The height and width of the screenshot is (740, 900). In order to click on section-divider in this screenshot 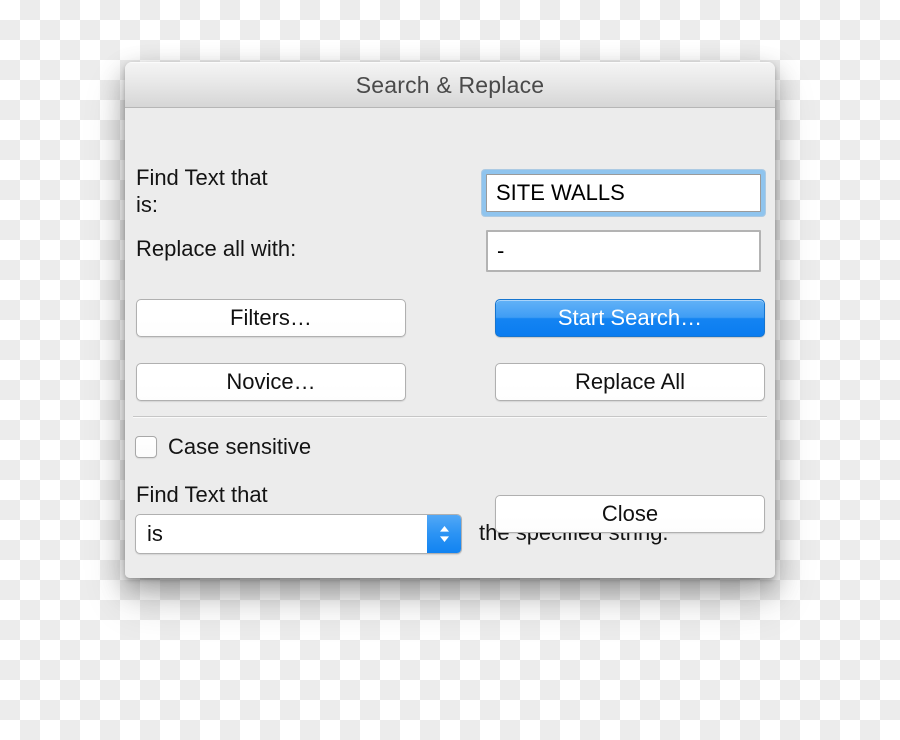, I will do `click(450, 417)`.